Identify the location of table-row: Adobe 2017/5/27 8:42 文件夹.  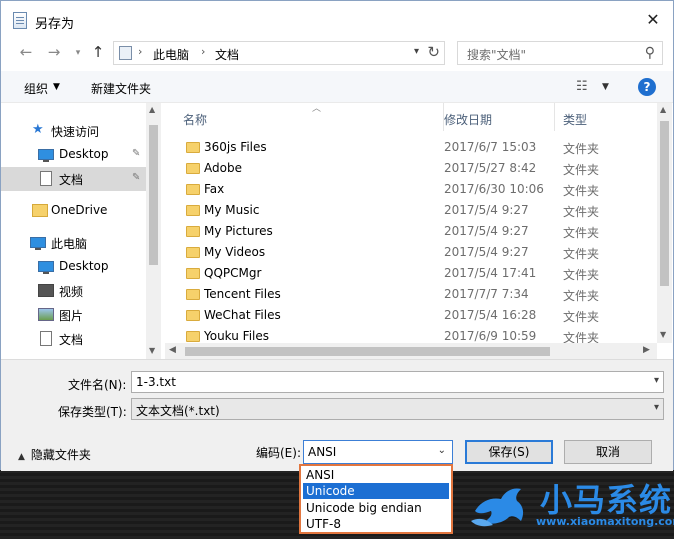
(411, 168).